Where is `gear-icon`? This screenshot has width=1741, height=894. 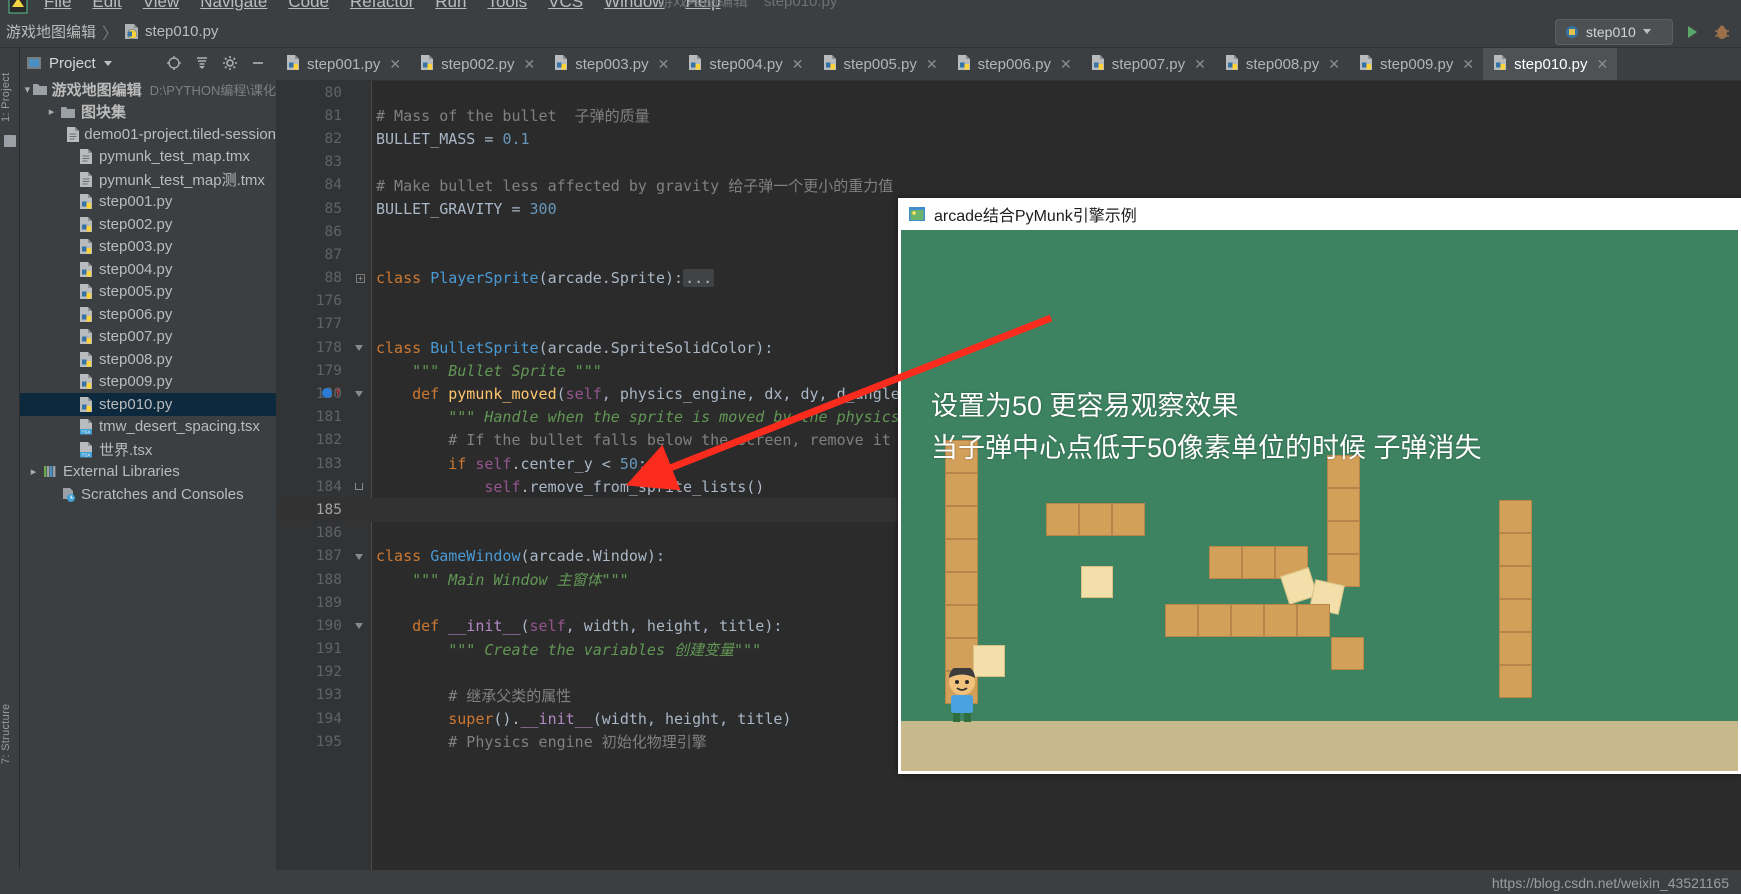 gear-icon is located at coordinates (230, 63).